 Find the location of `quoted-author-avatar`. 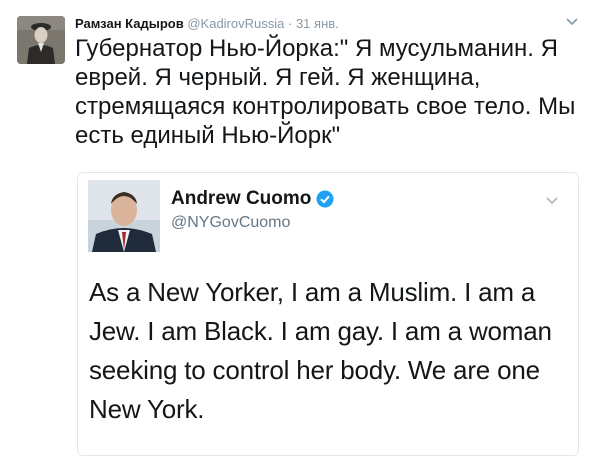

quoted-author-avatar is located at coordinates (124, 216).